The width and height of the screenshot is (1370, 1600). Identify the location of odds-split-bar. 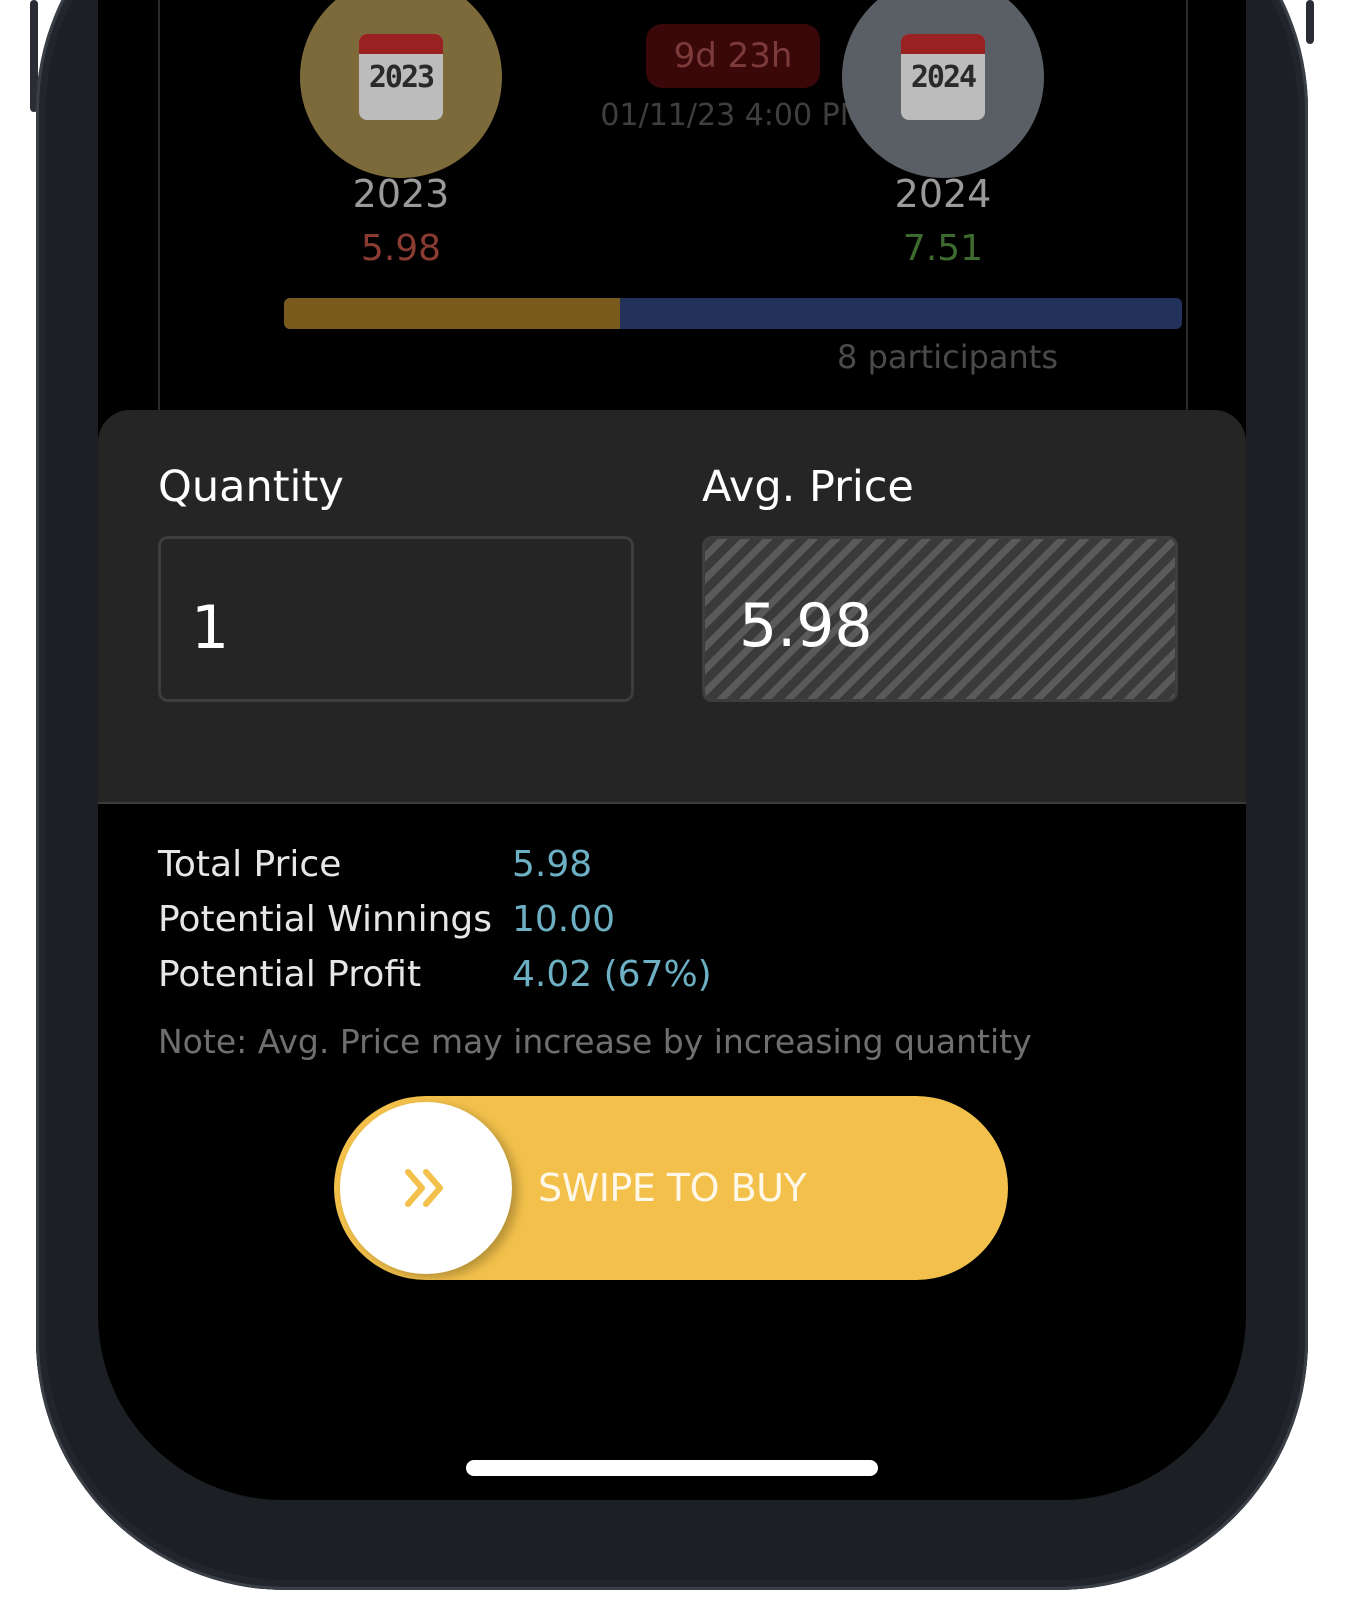
(733, 313).